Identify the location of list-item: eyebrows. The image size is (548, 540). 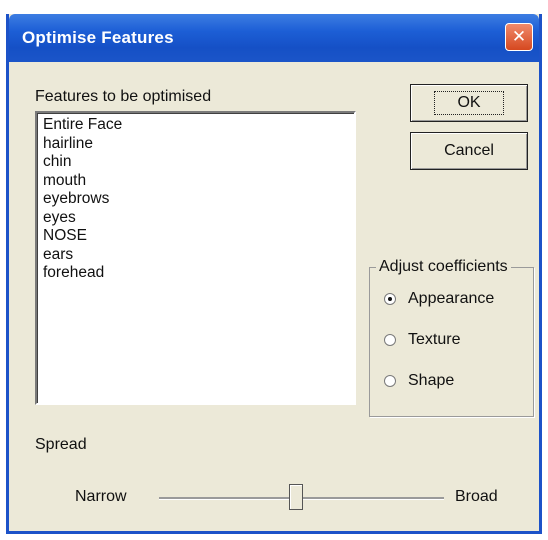
(198, 199).